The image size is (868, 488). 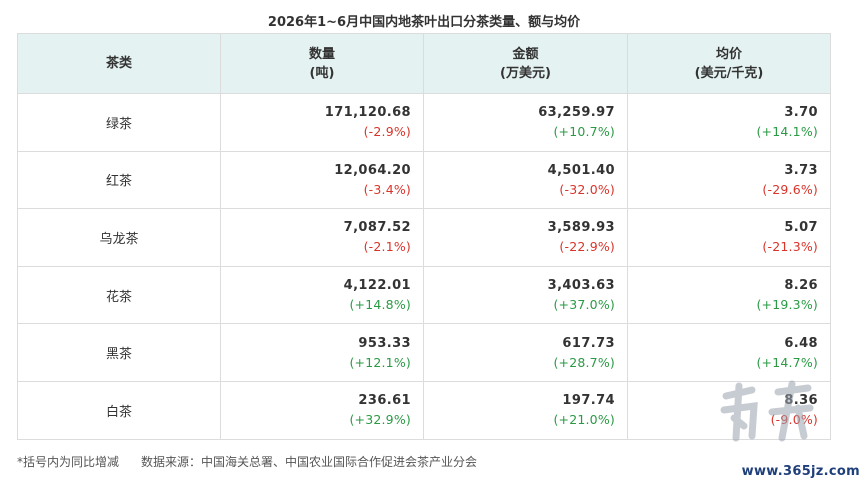 What do you see at coordinates (584, 132) in the screenshot?
I see `amount-change: (+10.7%)` at bounding box center [584, 132].